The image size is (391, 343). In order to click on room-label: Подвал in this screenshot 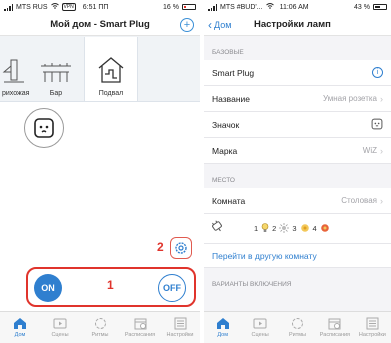, I will do `click(111, 93)`.